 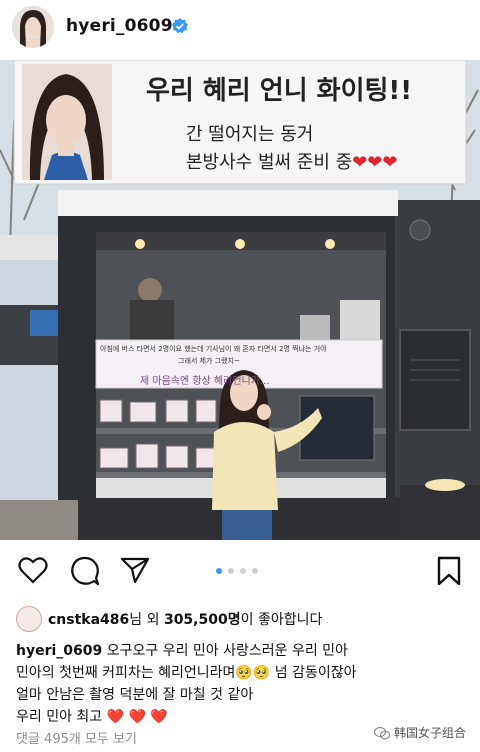 I want to click on banner-line-3-row: 본방사수 벌써 준비 중❤❤❤, so click(x=291, y=161).